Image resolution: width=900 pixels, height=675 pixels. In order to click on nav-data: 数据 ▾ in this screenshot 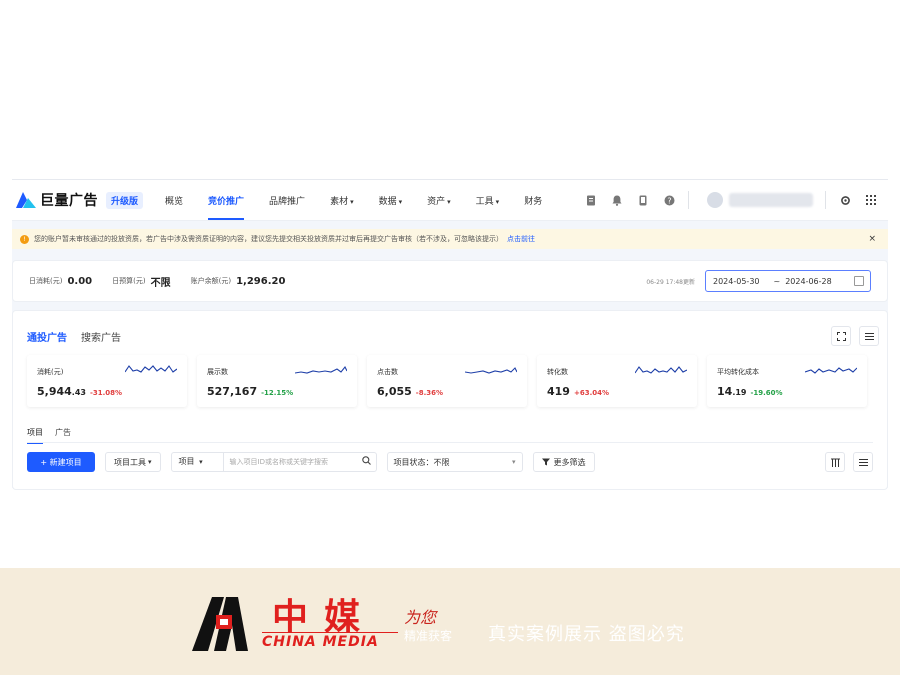, I will do `click(391, 200)`.